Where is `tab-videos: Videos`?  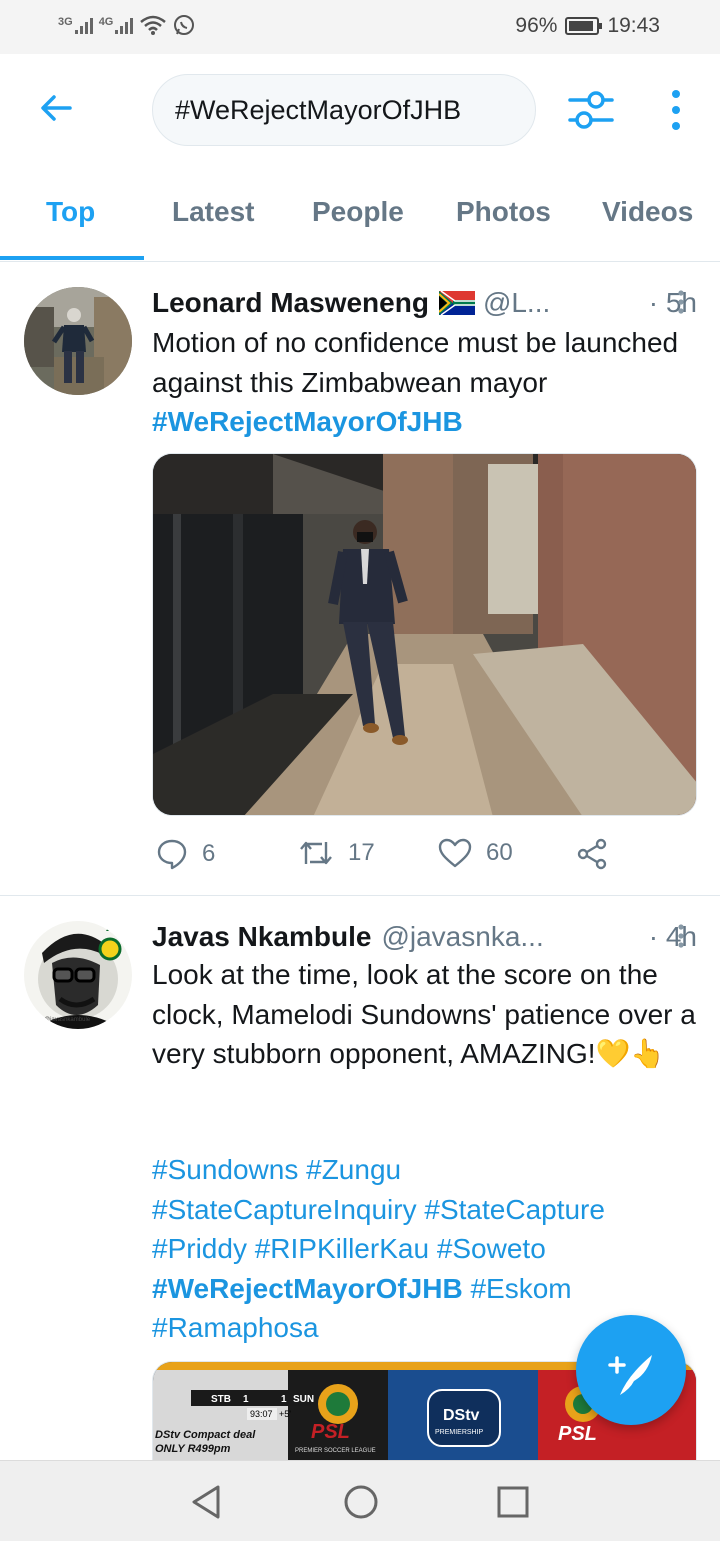 tab-videos: Videos is located at coordinates (647, 212).